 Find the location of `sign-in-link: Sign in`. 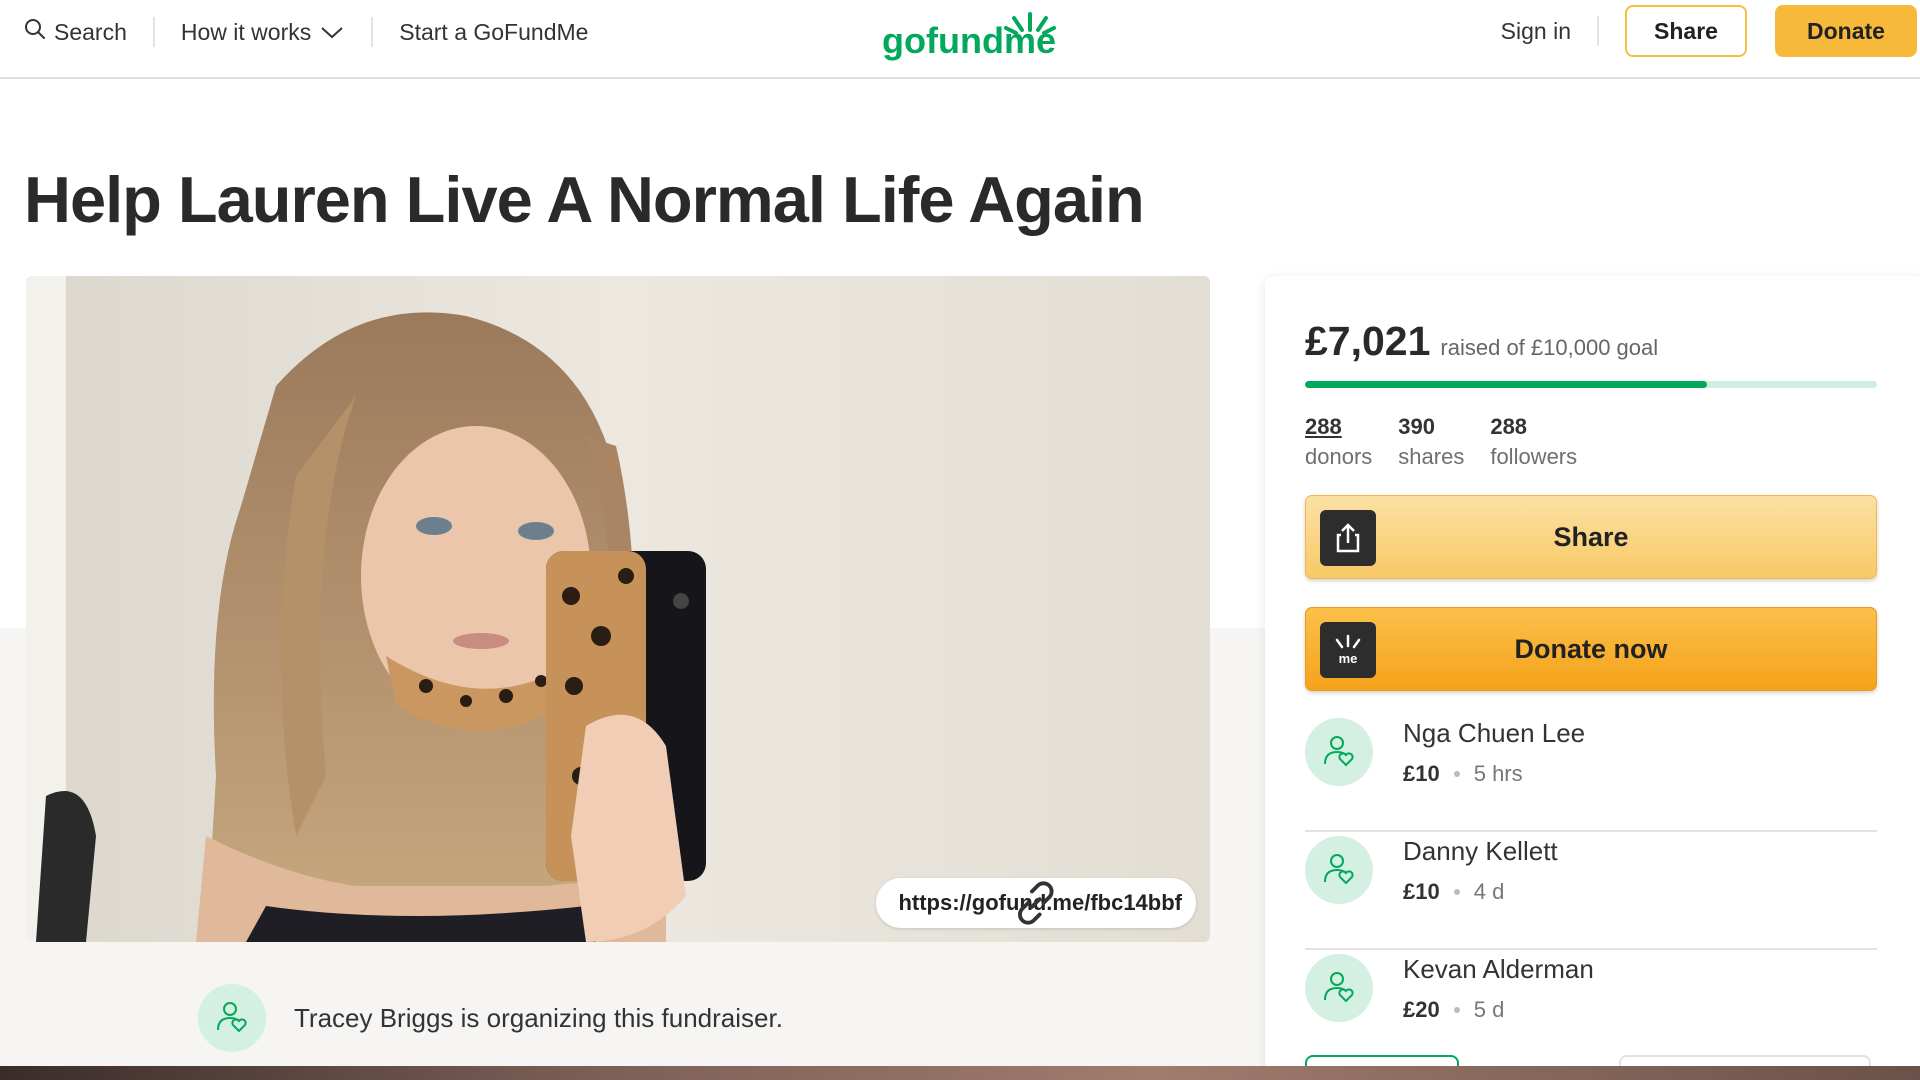

sign-in-link: Sign in is located at coordinates (1536, 31).